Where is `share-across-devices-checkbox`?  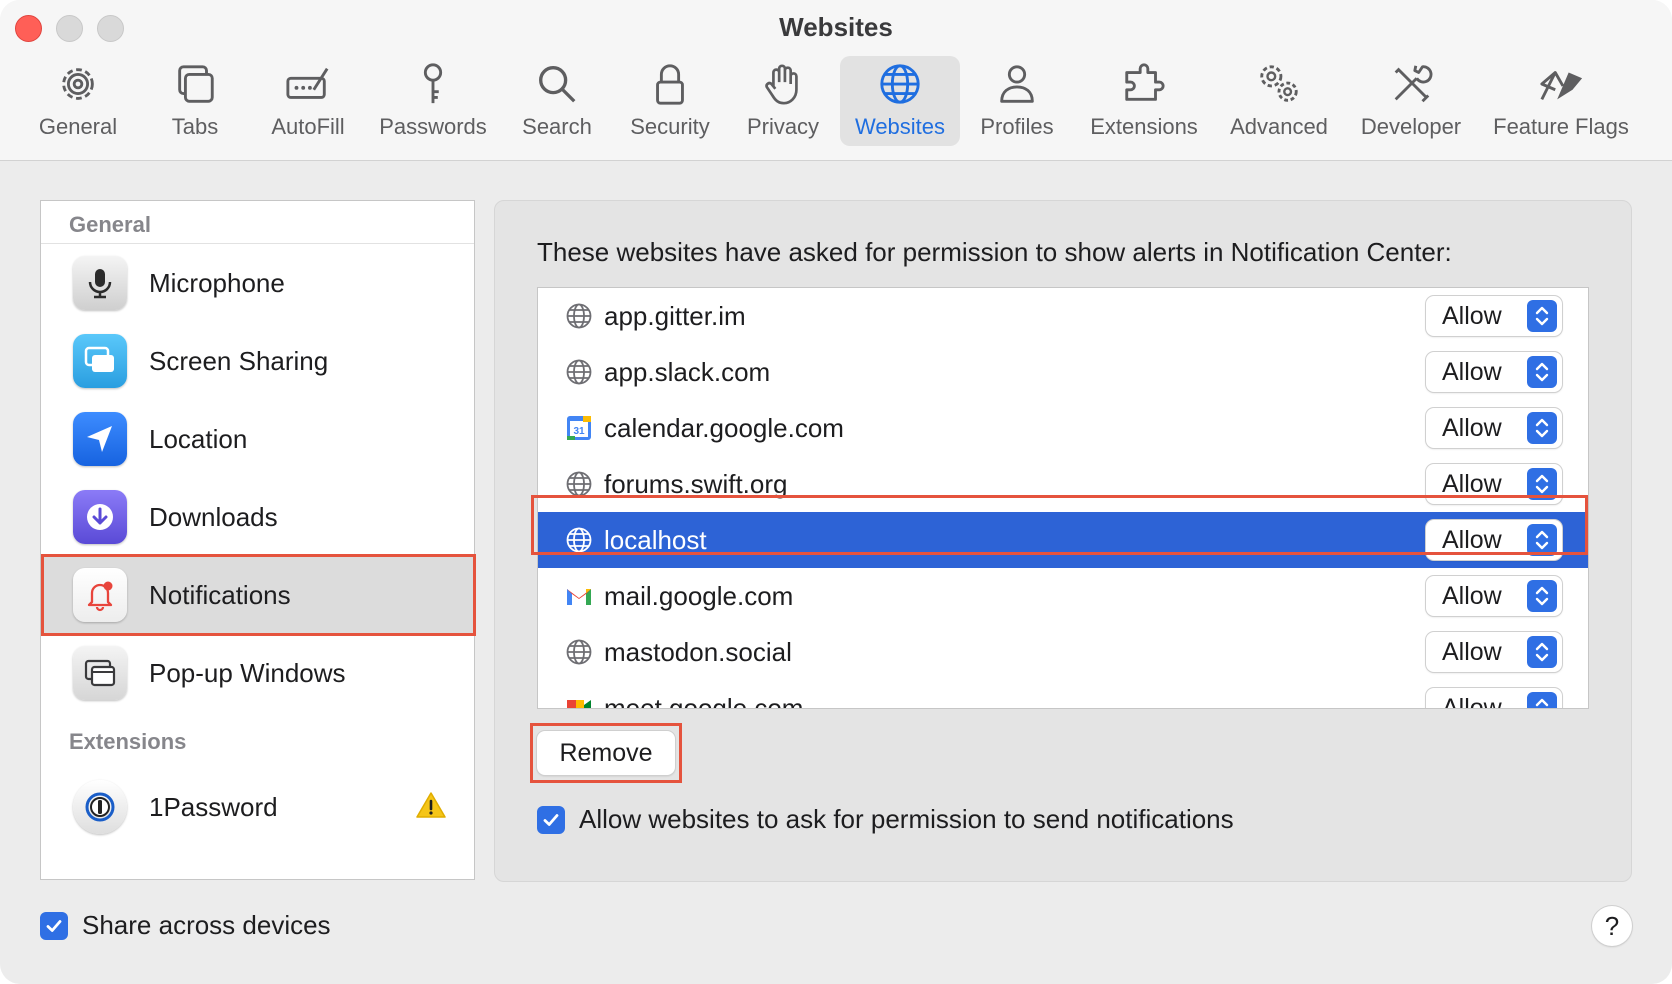 share-across-devices-checkbox is located at coordinates (54, 925).